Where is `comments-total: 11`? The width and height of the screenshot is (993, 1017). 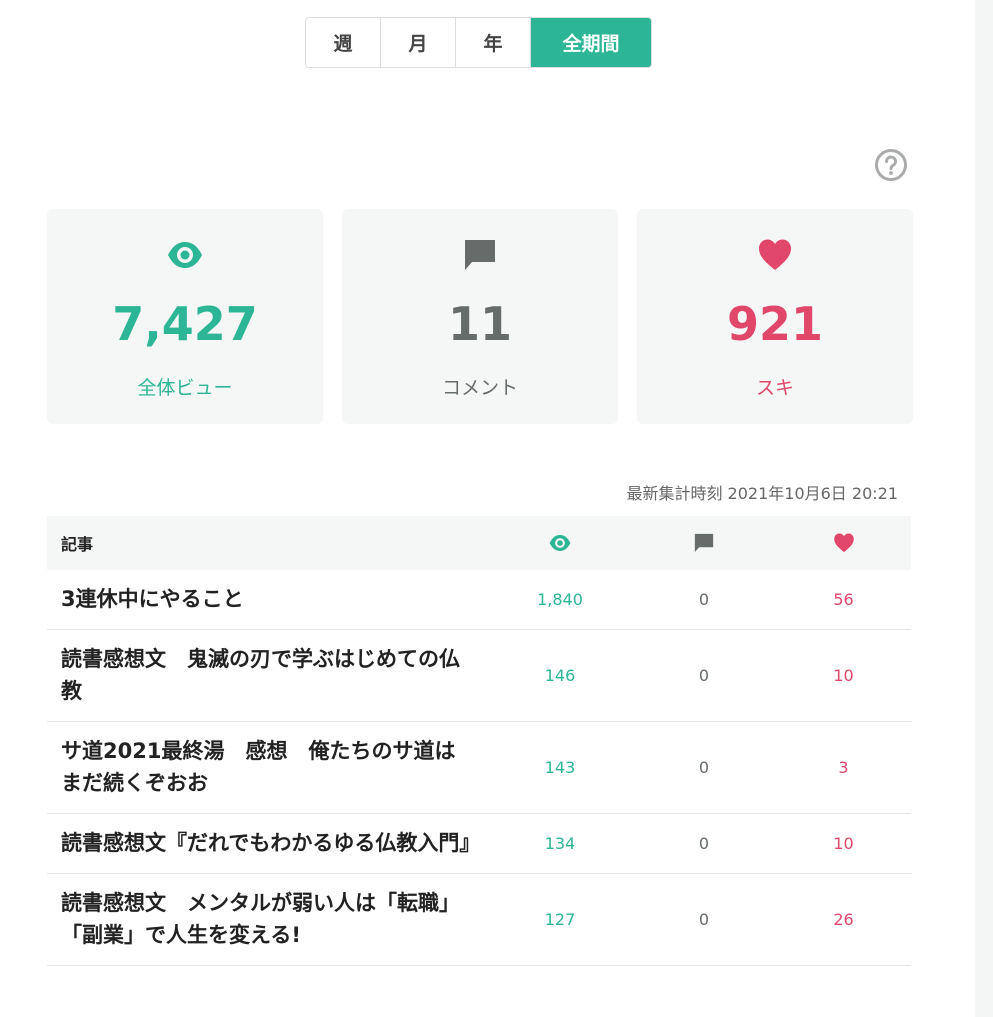
comments-total: 11 is located at coordinates (479, 324).